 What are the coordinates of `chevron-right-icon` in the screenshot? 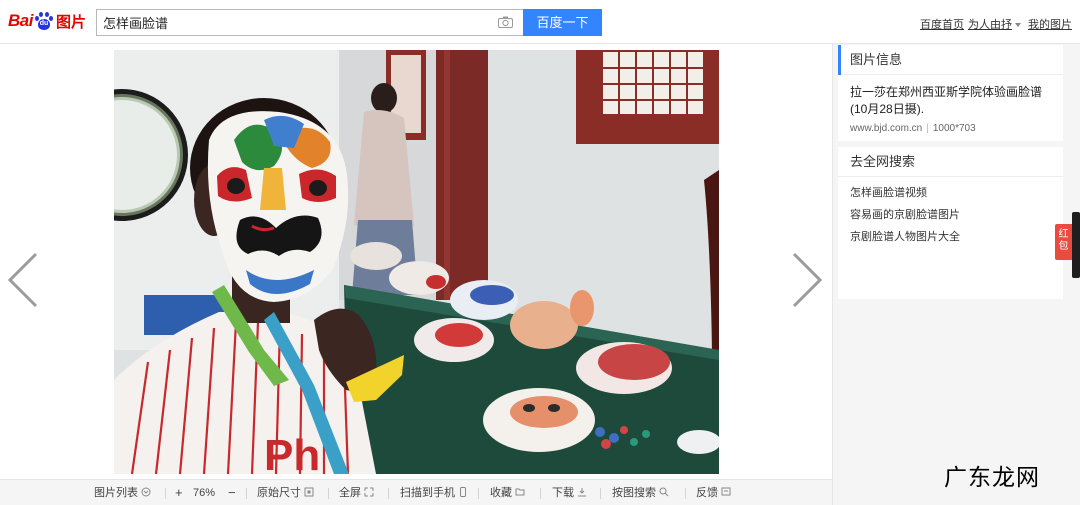 It's located at (806, 280).